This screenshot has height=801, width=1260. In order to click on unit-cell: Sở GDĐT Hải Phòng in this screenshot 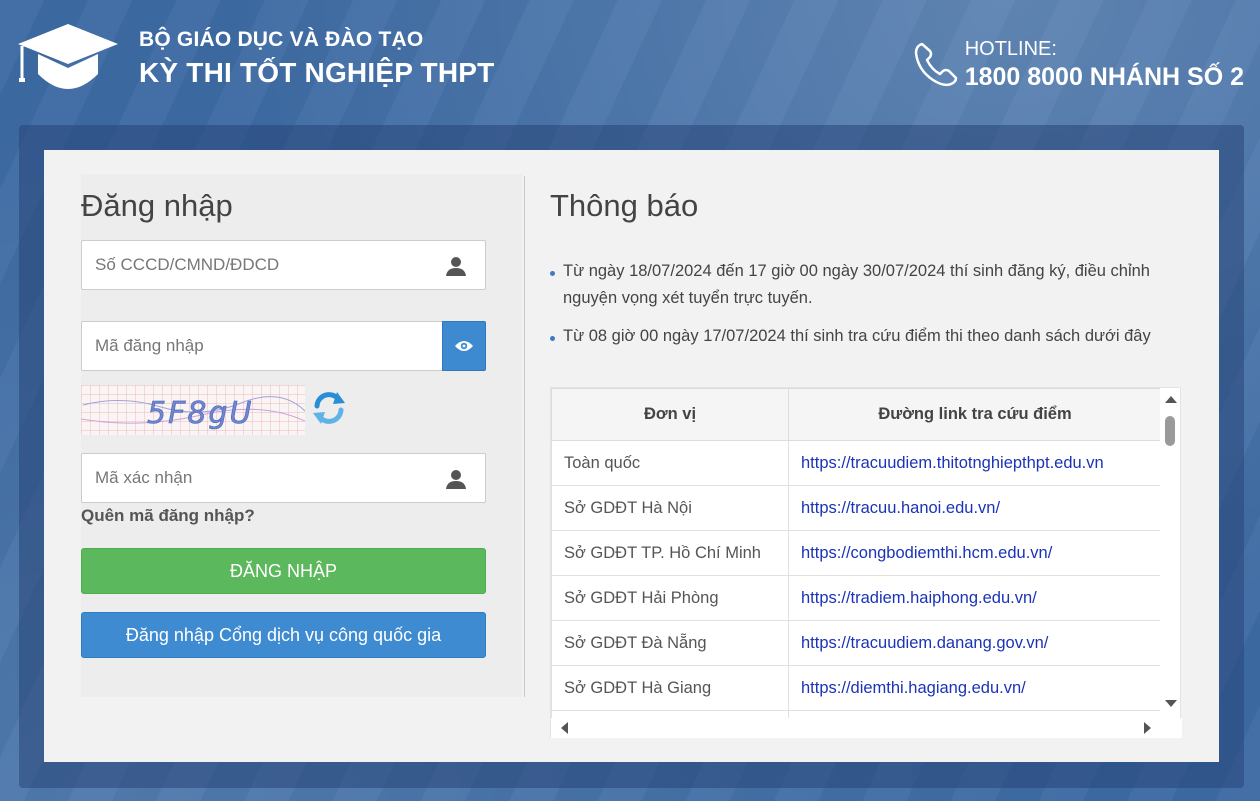, I will do `click(670, 598)`.